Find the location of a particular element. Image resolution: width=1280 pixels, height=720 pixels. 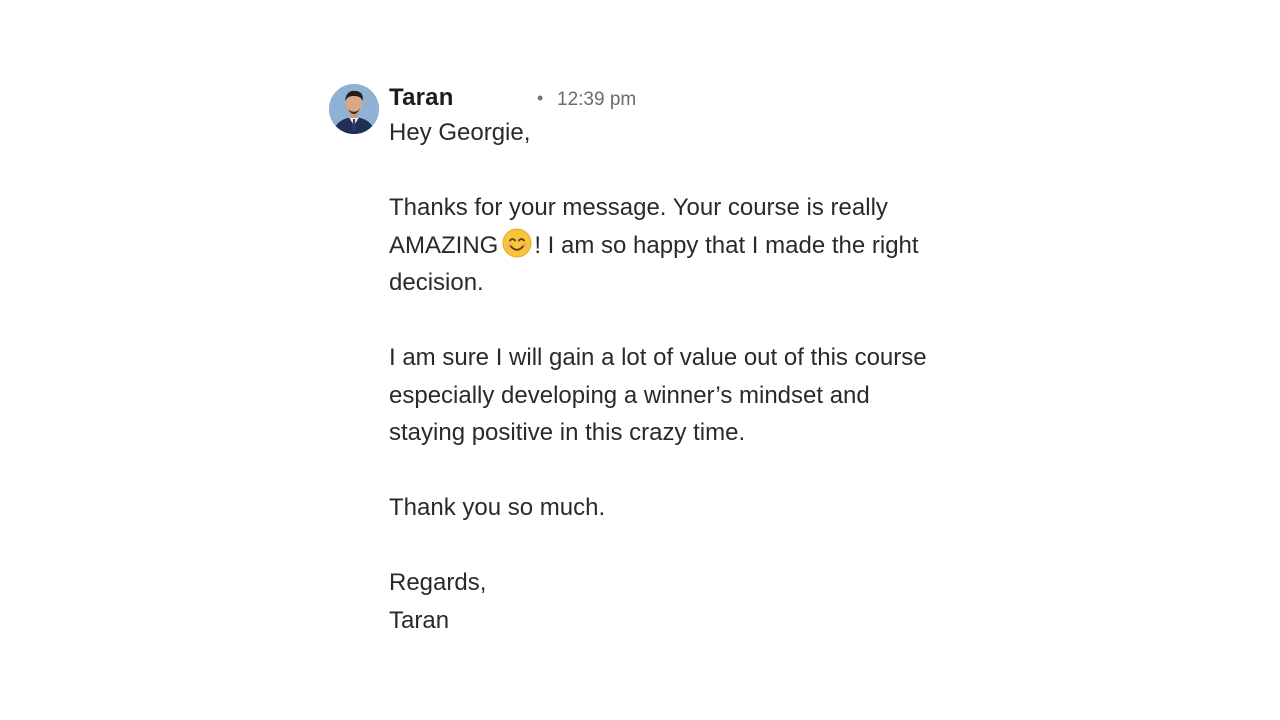

message-header: Taran • 12:39 pm is located at coordinates (669, 98).